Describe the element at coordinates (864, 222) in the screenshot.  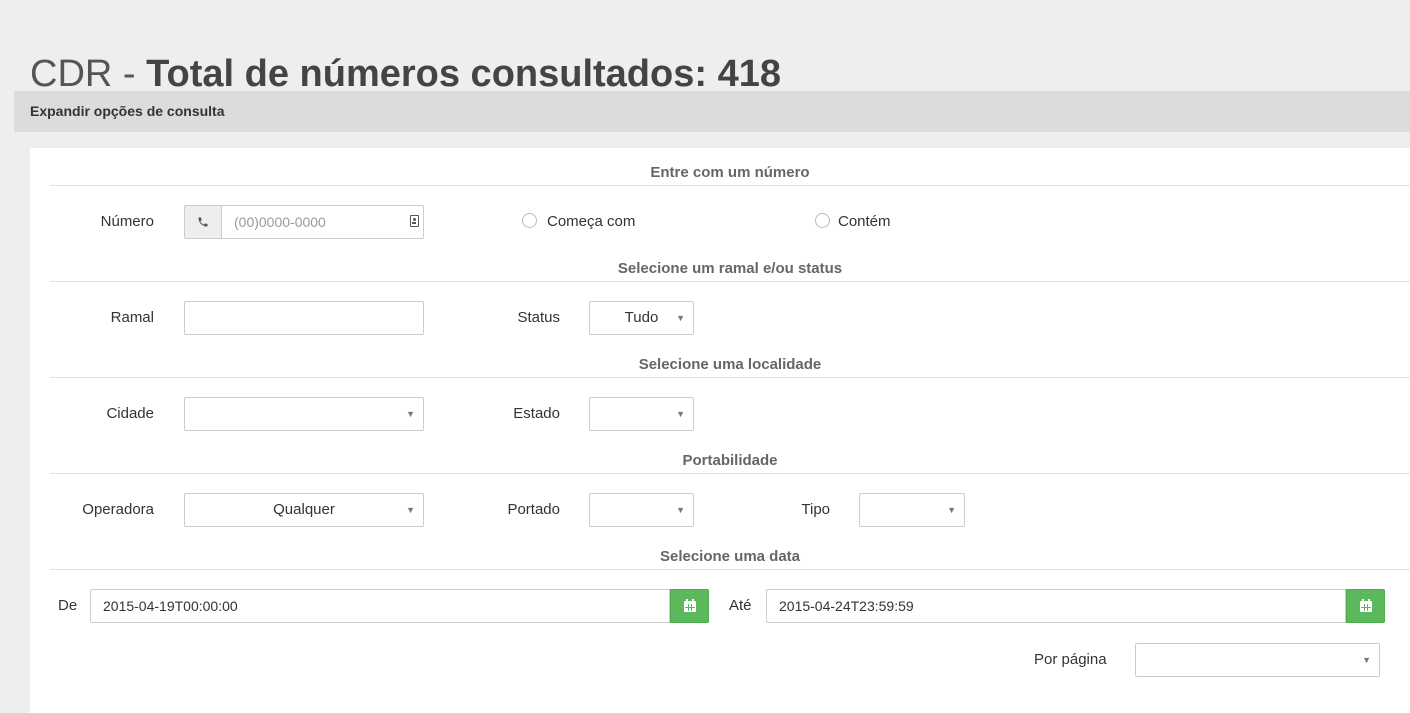
I see `radio-contains-label: Contém` at that location.